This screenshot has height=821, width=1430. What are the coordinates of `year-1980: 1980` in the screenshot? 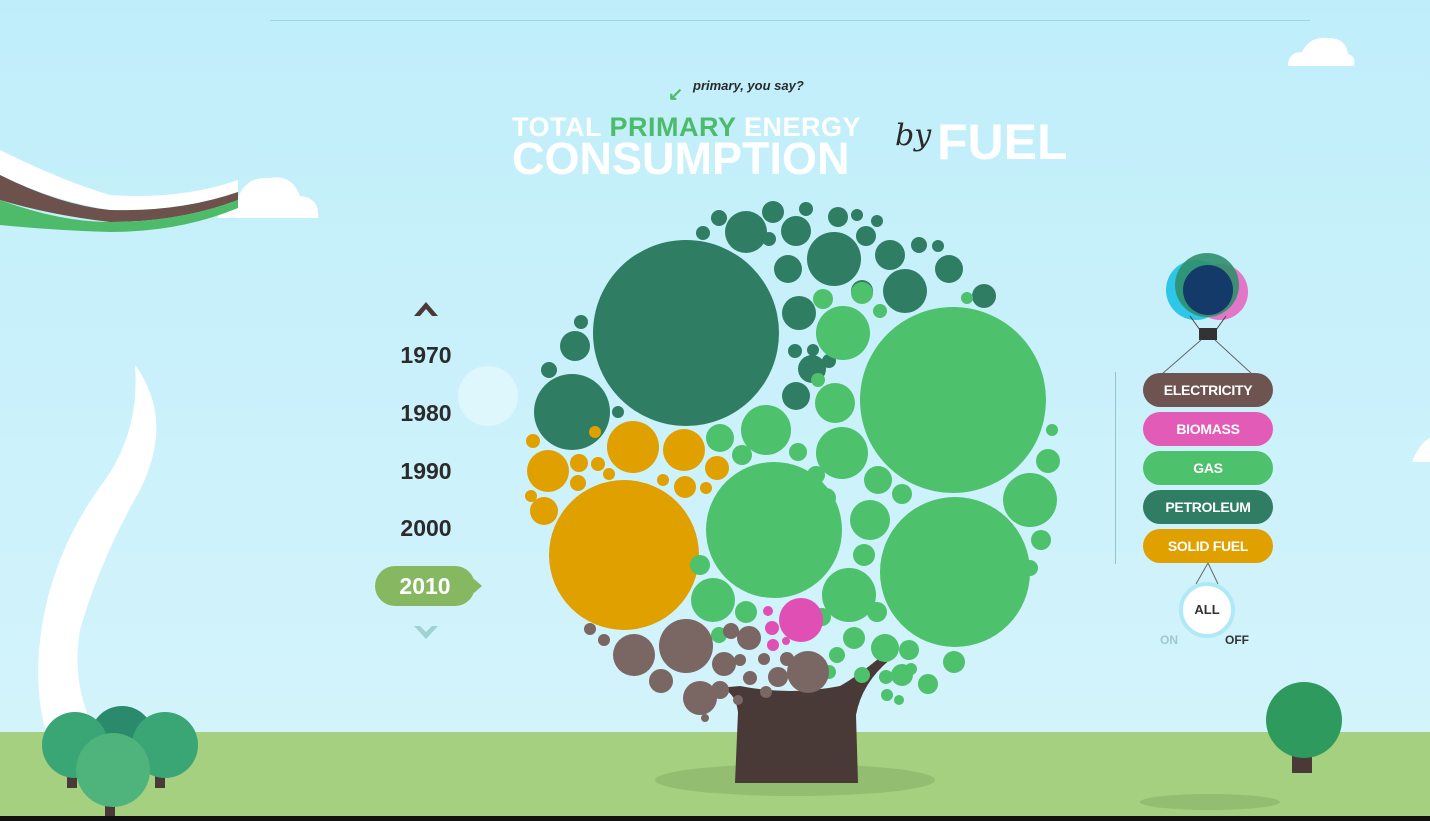 It's located at (426, 413).